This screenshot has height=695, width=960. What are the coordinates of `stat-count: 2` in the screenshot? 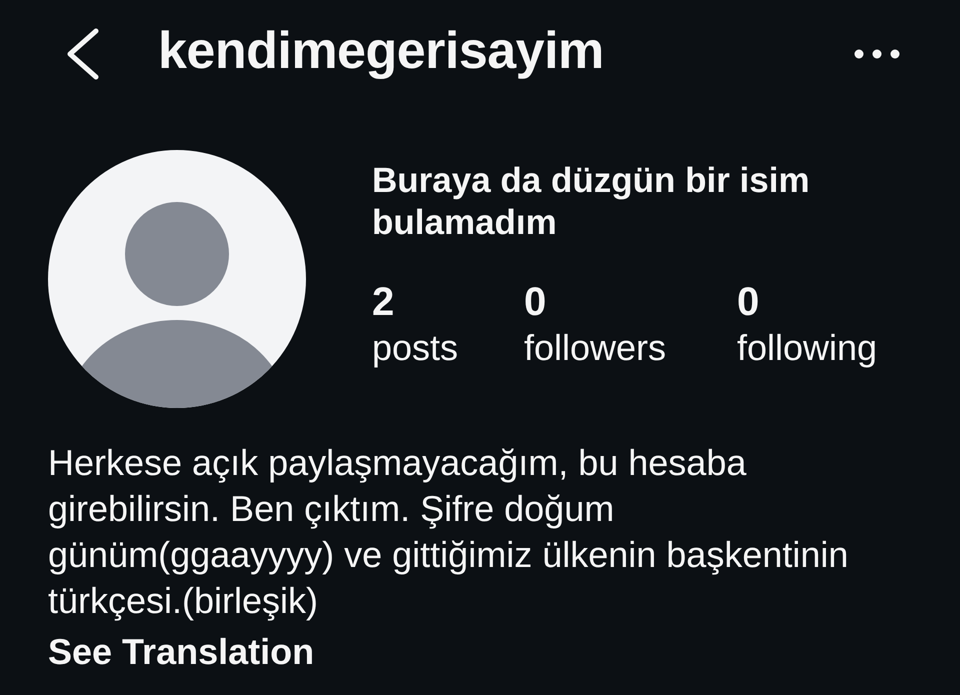 It's located at (383, 302).